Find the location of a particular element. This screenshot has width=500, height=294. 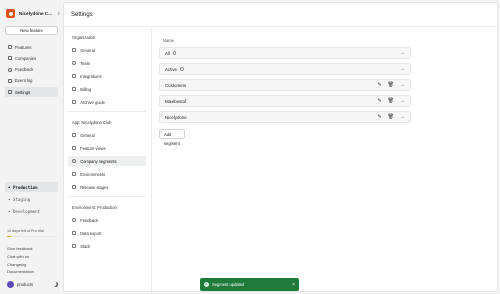

credit-card-icon is located at coordinates (74, 89).